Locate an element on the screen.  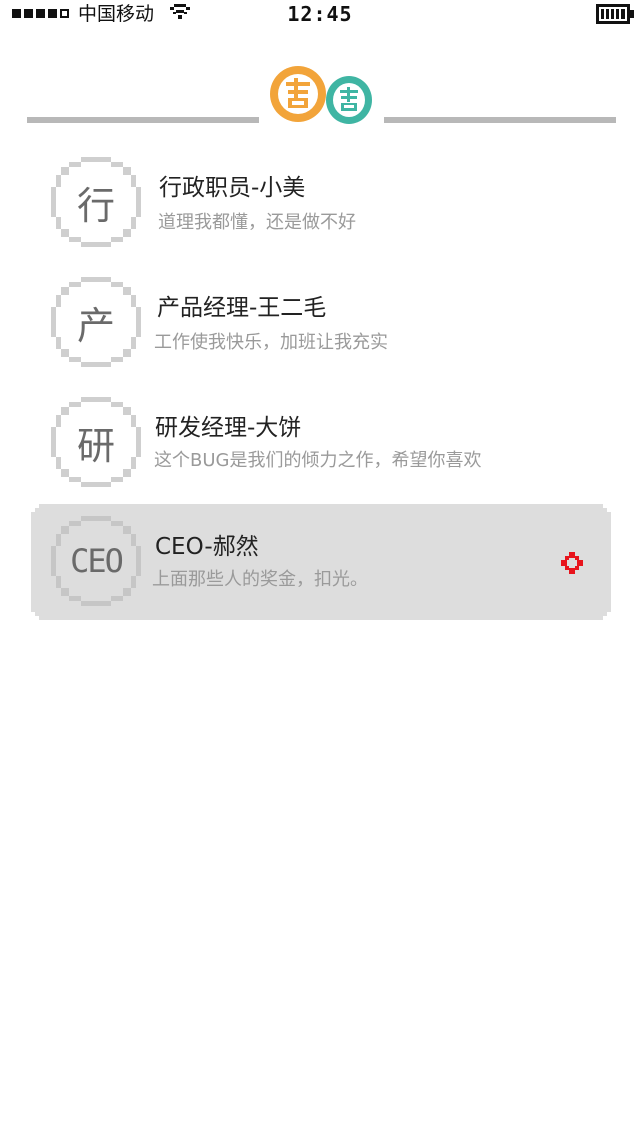
status-time: 12:45 is located at coordinates (320, 14).